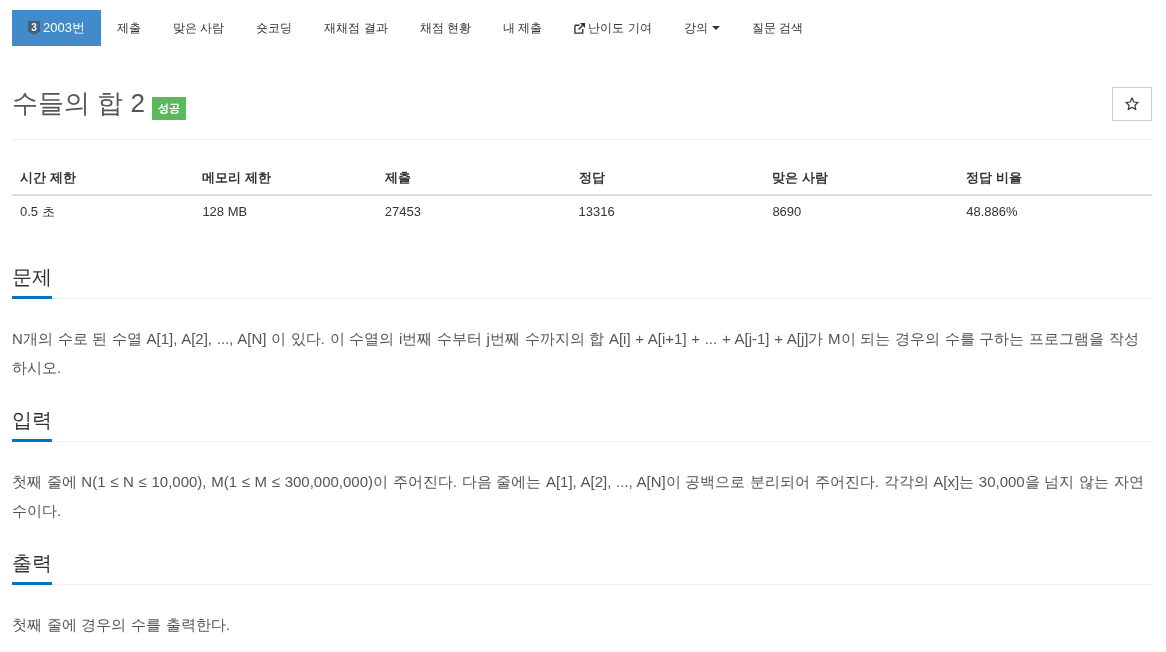 Image resolution: width=1166 pixels, height=652 pixels. I want to click on favorite-button, so click(1132, 104).